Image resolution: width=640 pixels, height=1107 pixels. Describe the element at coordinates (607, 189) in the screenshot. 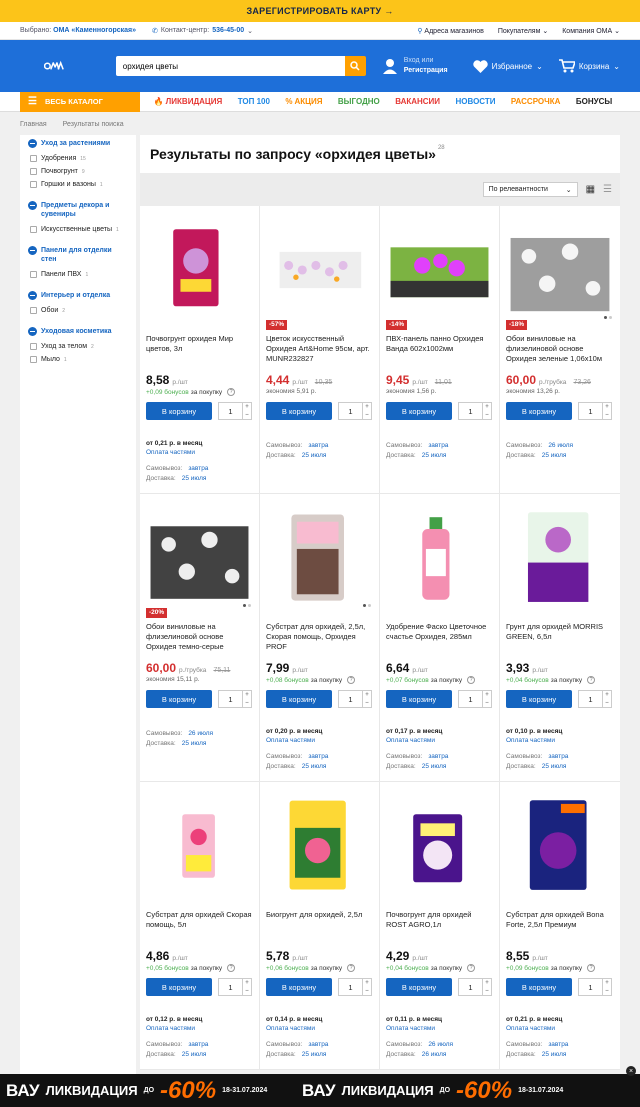

I see `list-view-icon: ☰` at that location.